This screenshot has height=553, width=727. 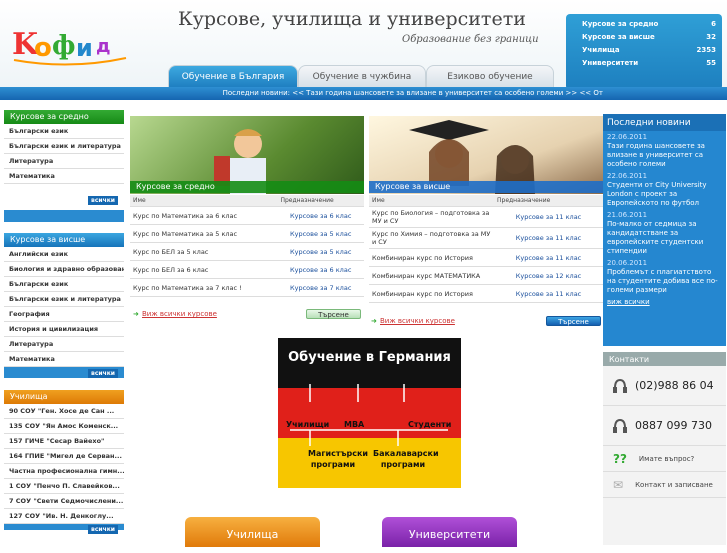 I want to click on course-class: Курсове за 7 клас, so click(x=320, y=287).